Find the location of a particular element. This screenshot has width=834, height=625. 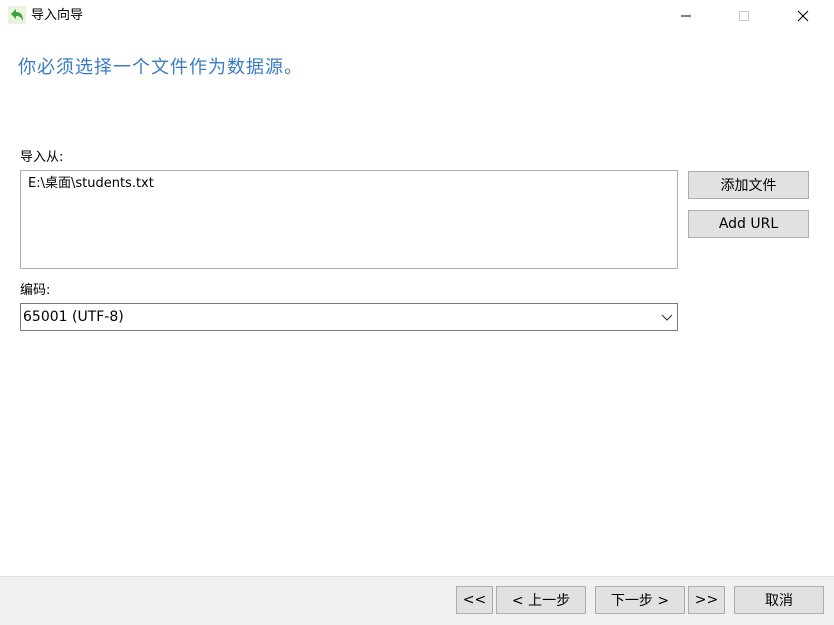

window-title: 导入向导 is located at coordinates (57, 15).